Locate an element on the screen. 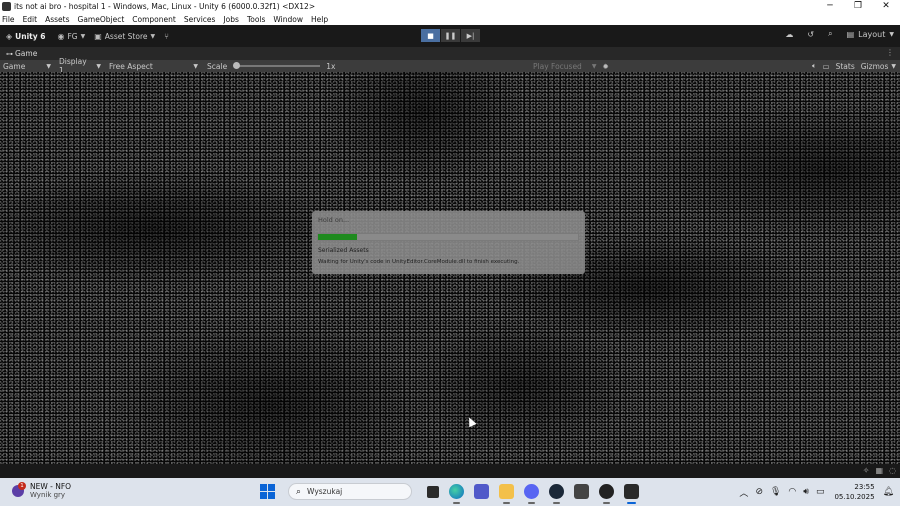 The image size is (900, 506). history-icon: ↺ is located at coordinates (810, 34).